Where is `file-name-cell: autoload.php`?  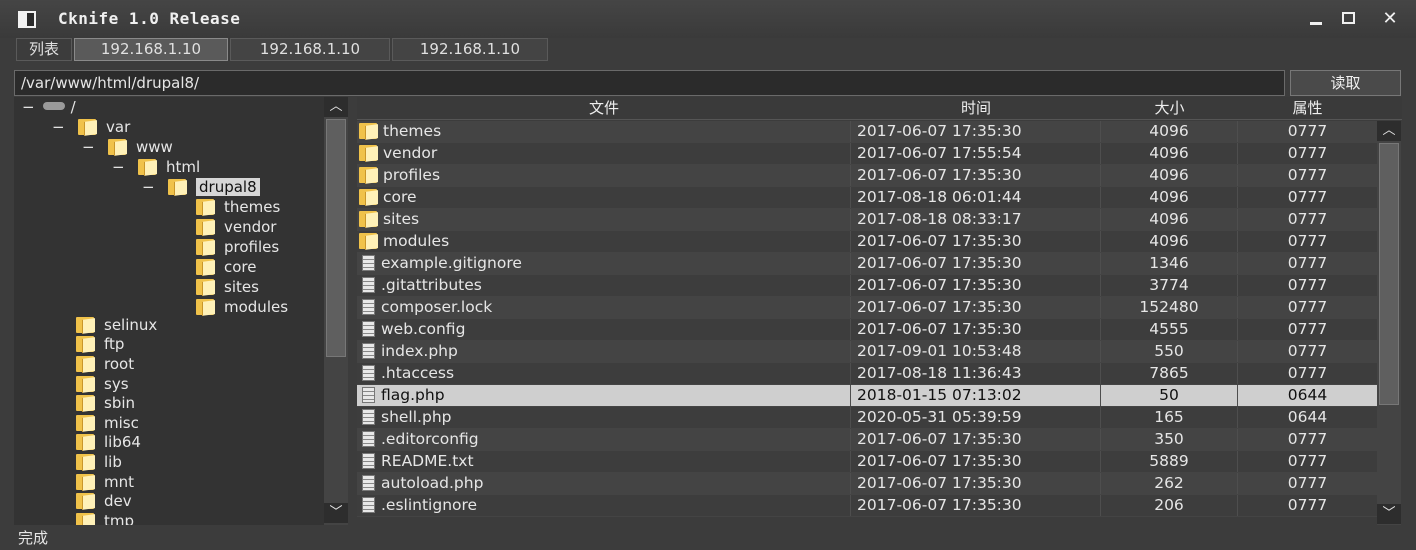
file-name-cell: autoload.php is located at coordinates (604, 483).